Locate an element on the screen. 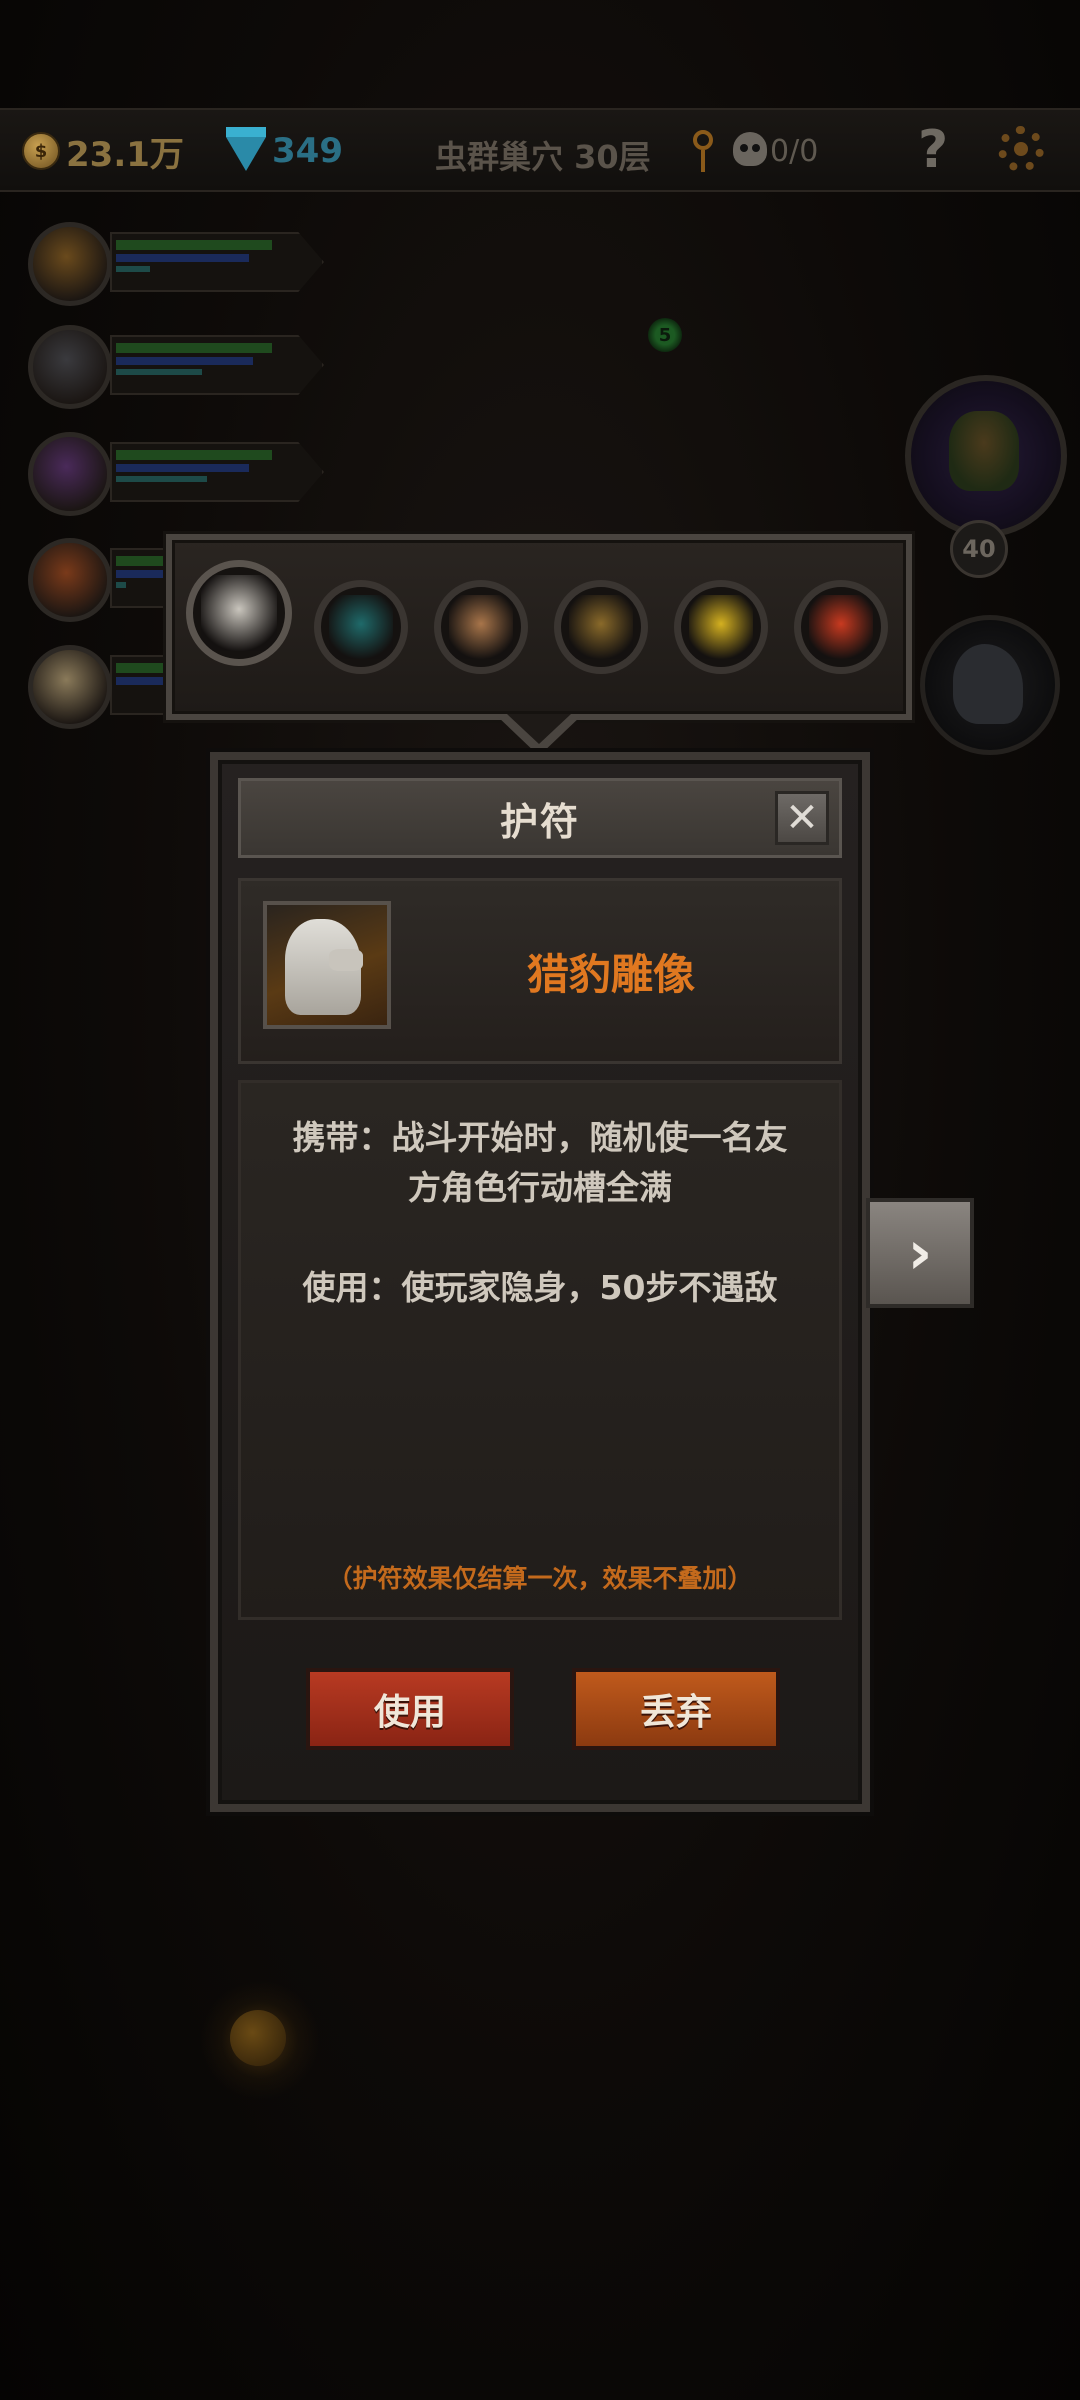 The height and width of the screenshot is (2400, 1080). carry-effect-line-2: 方角色行动槽全满 is located at coordinates (540, 1187).